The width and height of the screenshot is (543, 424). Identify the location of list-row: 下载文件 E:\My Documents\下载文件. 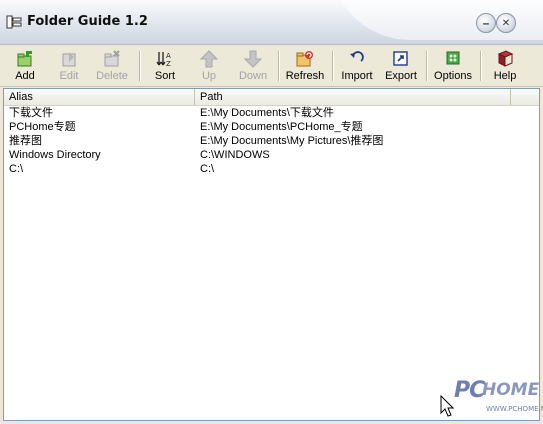
(271, 113).